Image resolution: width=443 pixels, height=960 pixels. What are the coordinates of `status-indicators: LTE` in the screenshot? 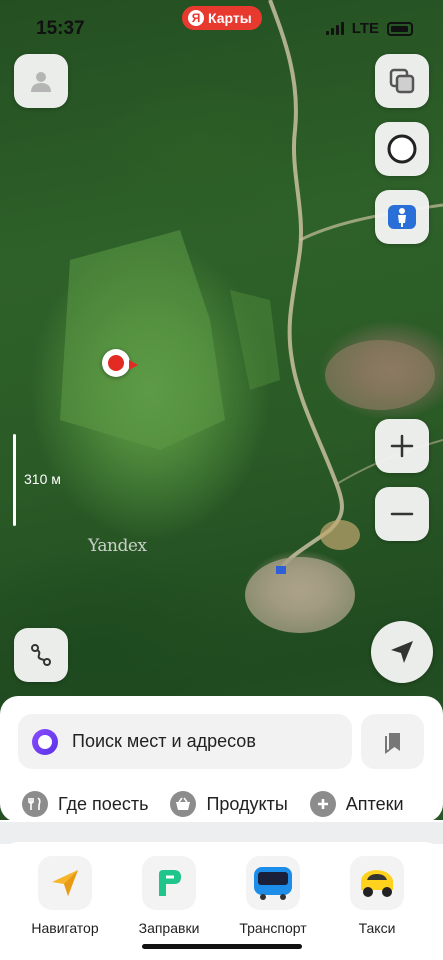 It's located at (369, 28).